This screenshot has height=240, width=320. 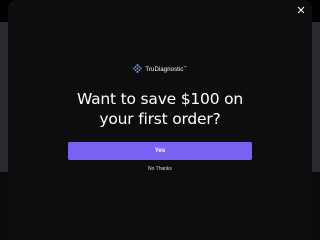 I want to click on background-page-left, so click(x=4, y=97).